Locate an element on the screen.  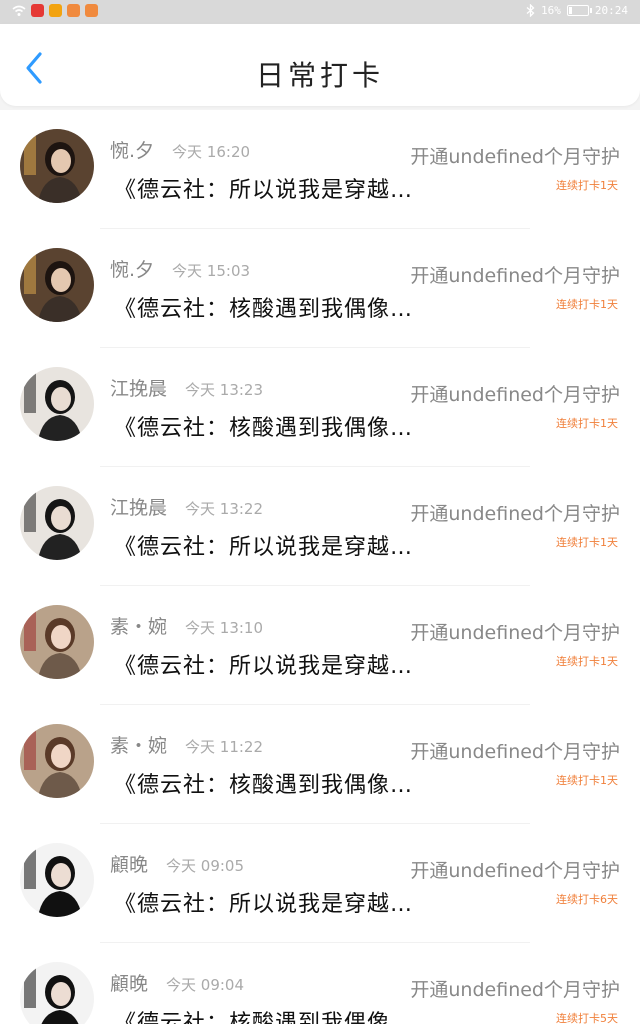
navigation-bar: 日常打卡 is located at coordinates (320, 65).